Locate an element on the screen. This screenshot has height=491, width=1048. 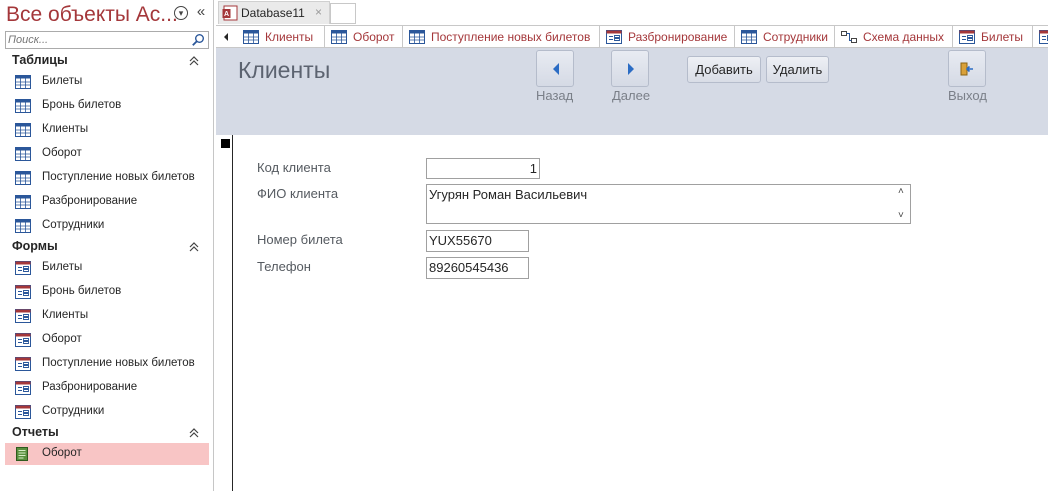
tab-sotrudniki: Сотрудники is located at coordinates (785, 36).